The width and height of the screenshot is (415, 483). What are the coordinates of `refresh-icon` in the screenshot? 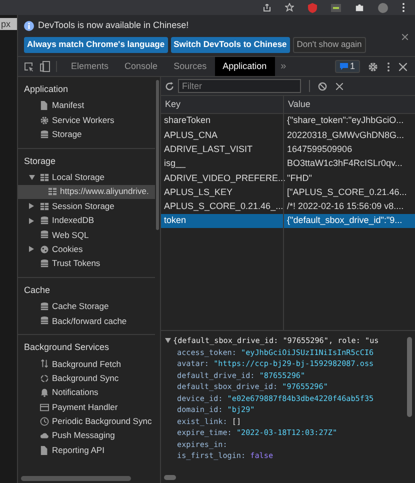 It's located at (169, 86).